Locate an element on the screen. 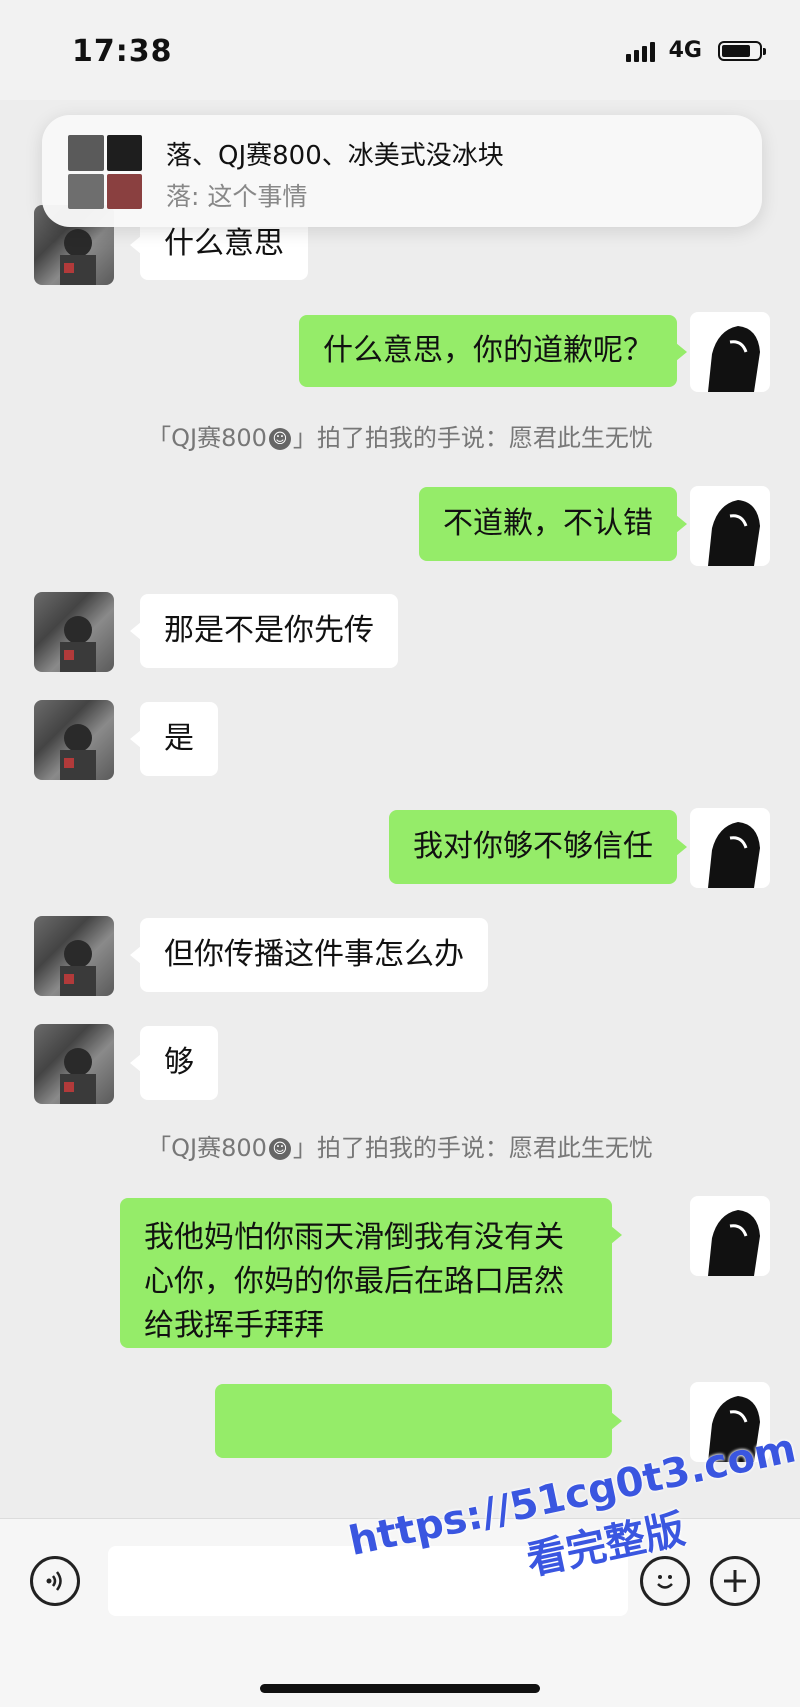 The width and height of the screenshot is (800, 1707). message-bubble is located at coordinates (418, 1421).